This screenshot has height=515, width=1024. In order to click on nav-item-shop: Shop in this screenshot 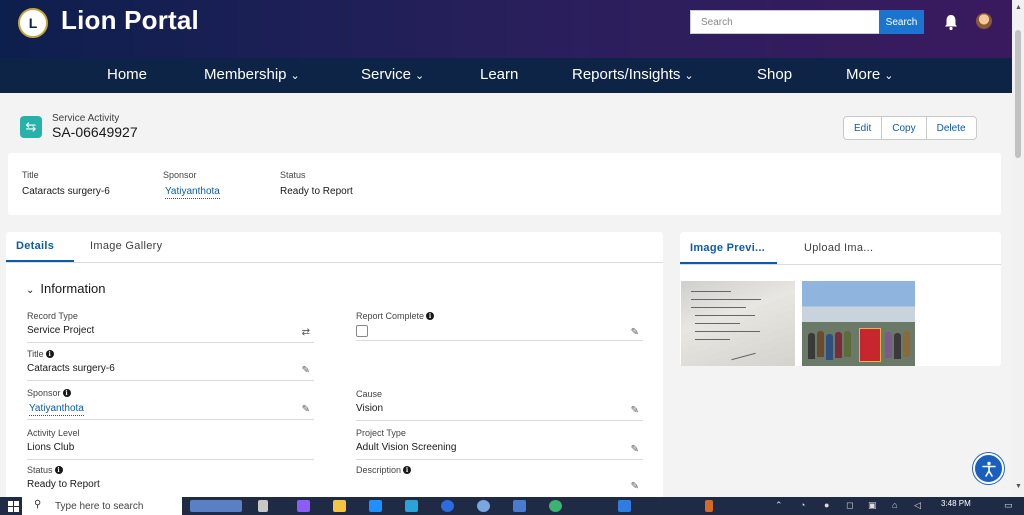, I will do `click(774, 74)`.